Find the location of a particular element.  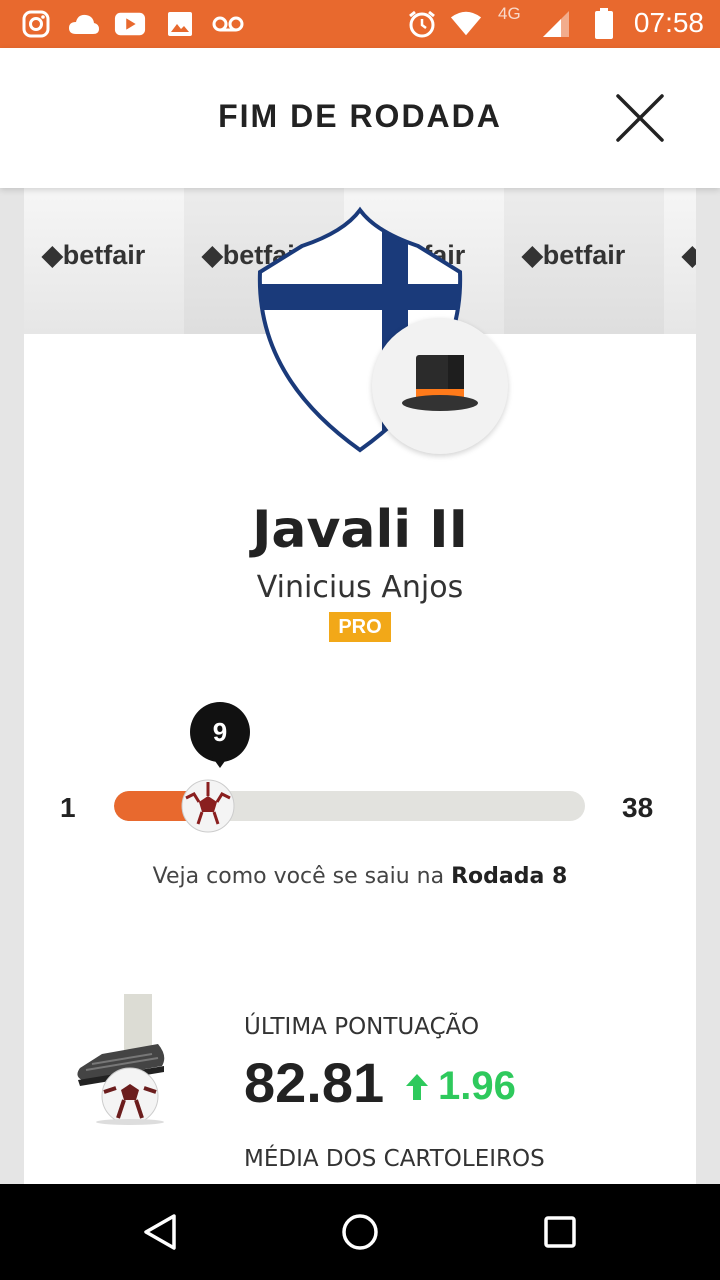

header: FIM DE RODADA is located at coordinates (360, 118).